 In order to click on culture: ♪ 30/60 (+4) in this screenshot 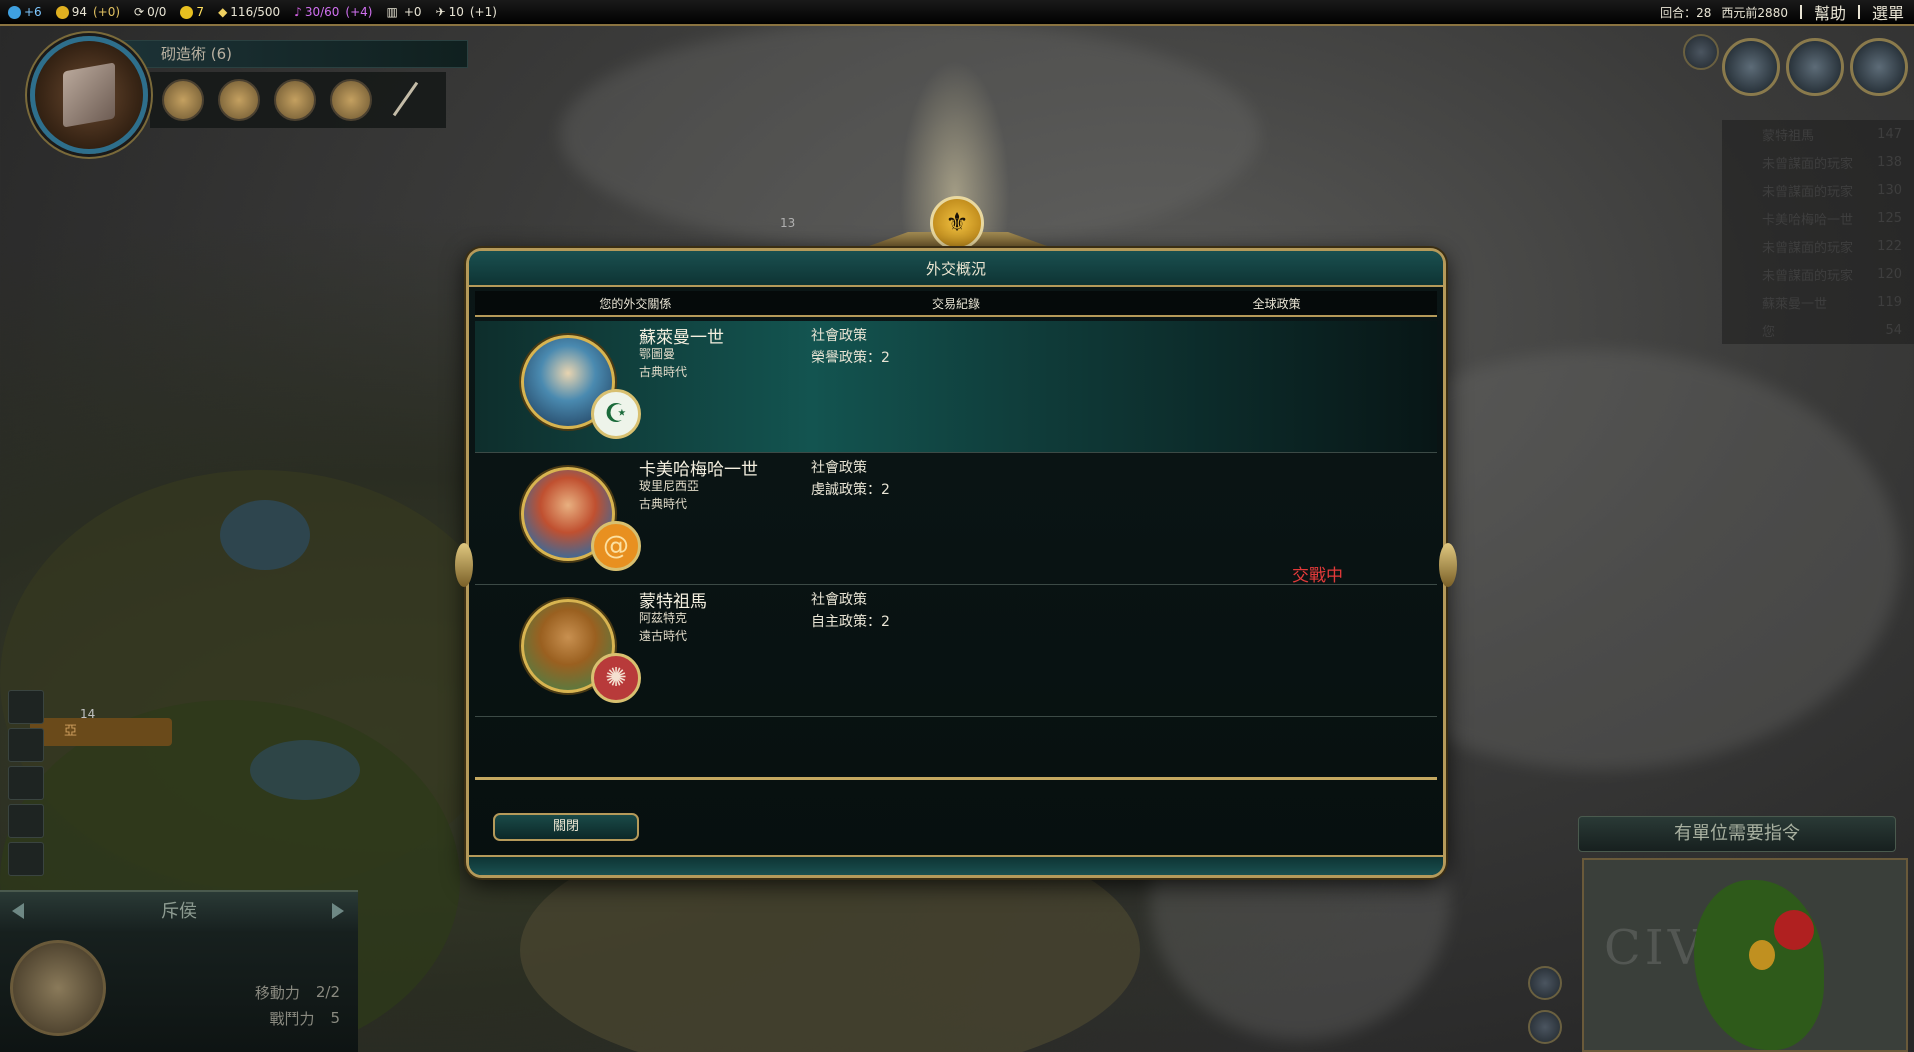, I will do `click(333, 12)`.